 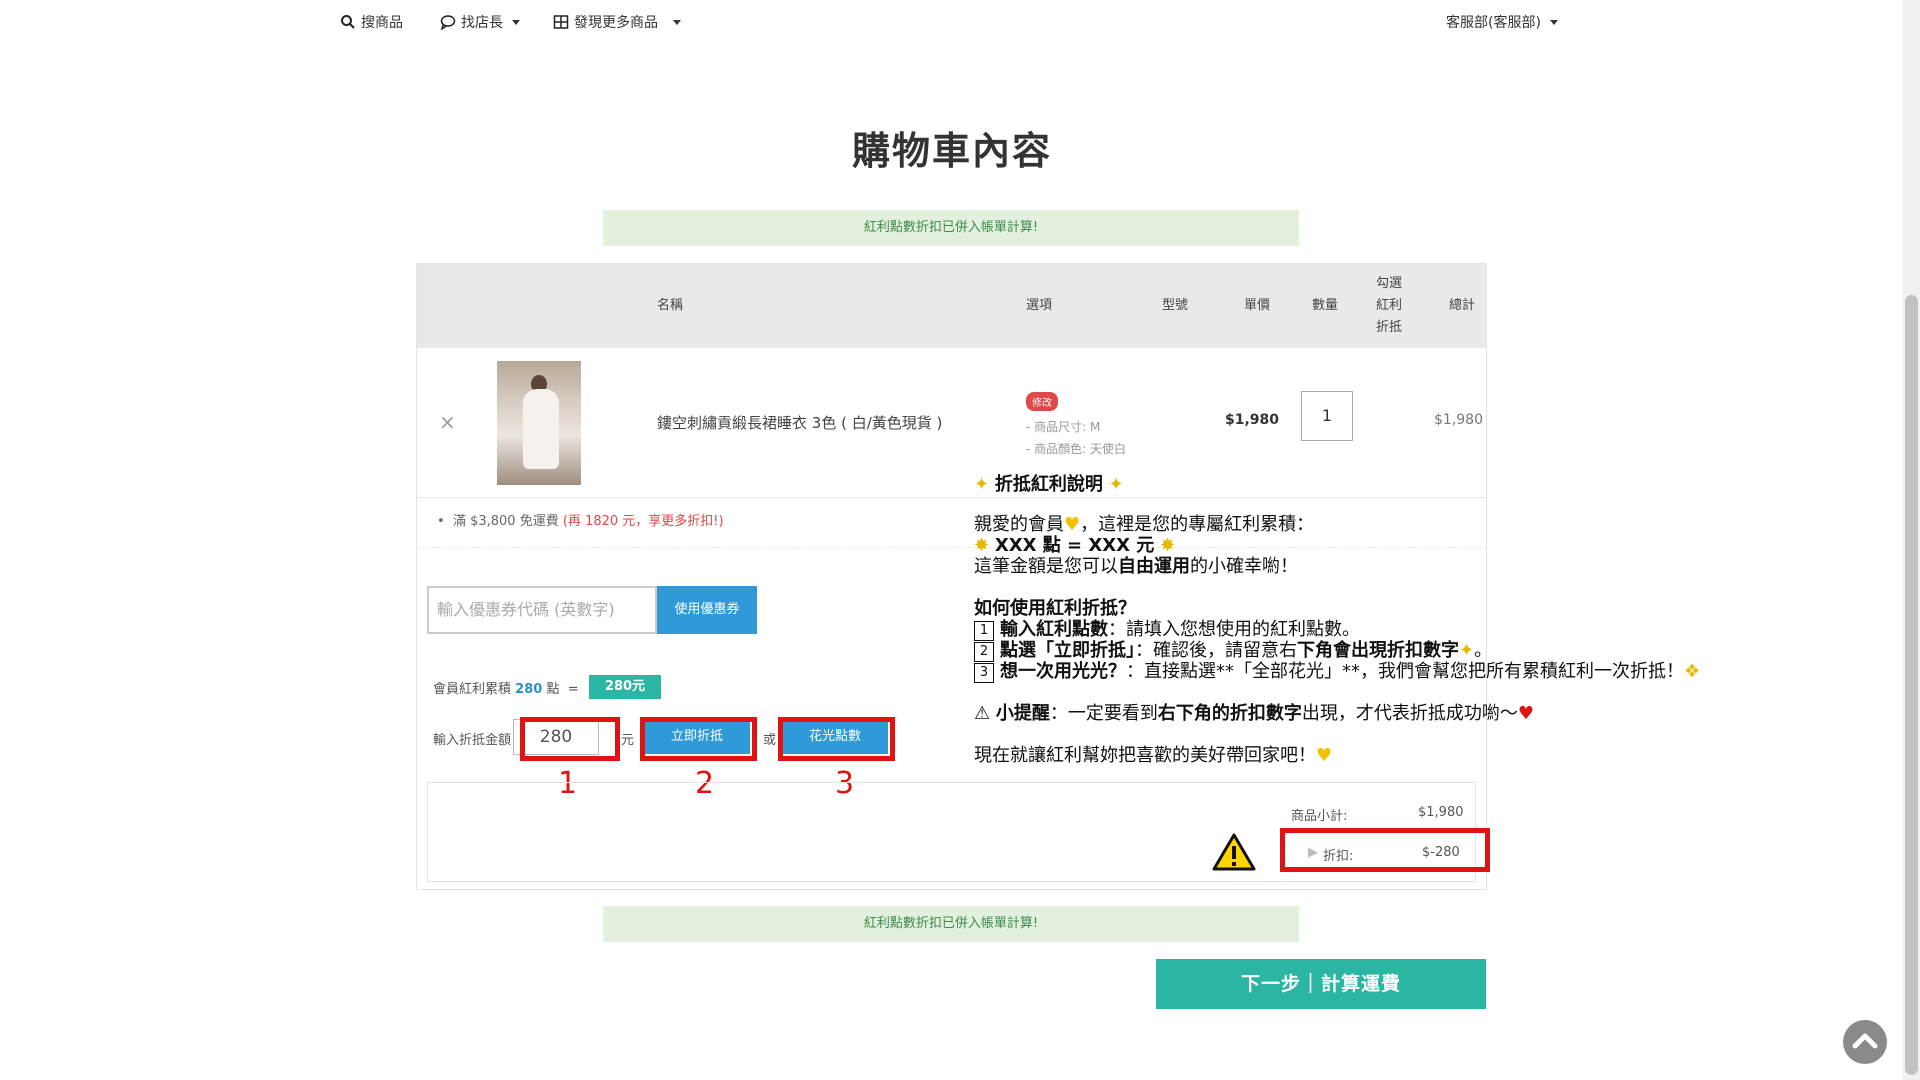 What do you see at coordinates (1325, 305) in the screenshot?
I see `header-quantity: 數量` at bounding box center [1325, 305].